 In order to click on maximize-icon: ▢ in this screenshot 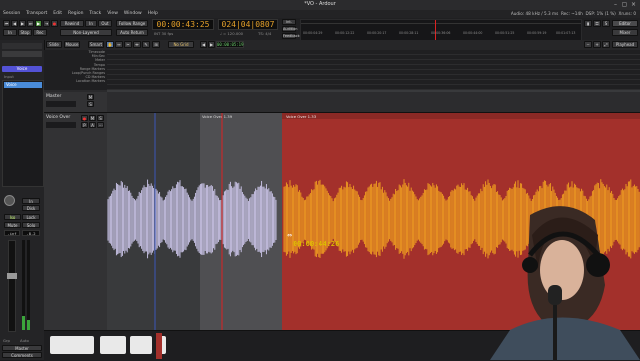, I will do `click(624, 4)`.